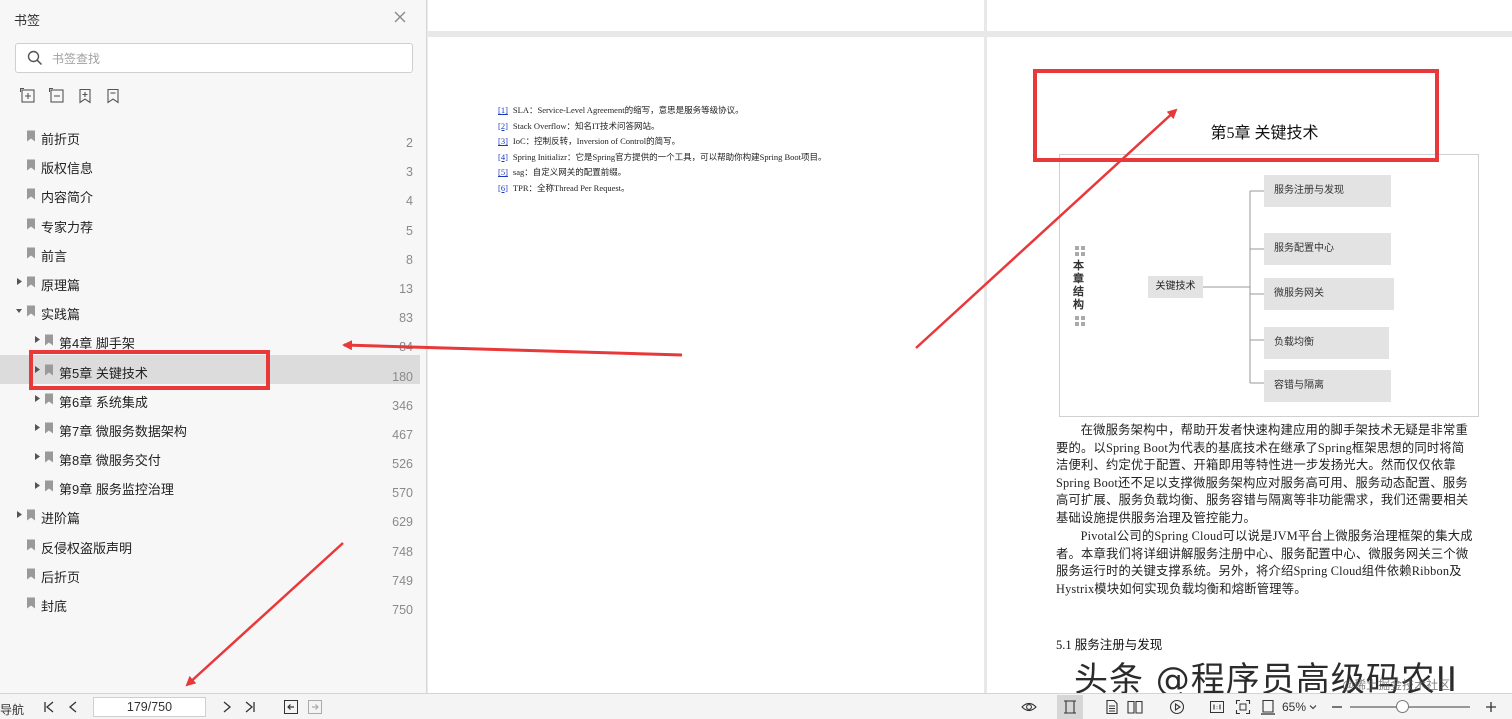 Image resolution: width=1512 pixels, height=719 pixels. Describe the element at coordinates (402, 376) in the screenshot. I see `bookmark-page-number: 180` at that location.